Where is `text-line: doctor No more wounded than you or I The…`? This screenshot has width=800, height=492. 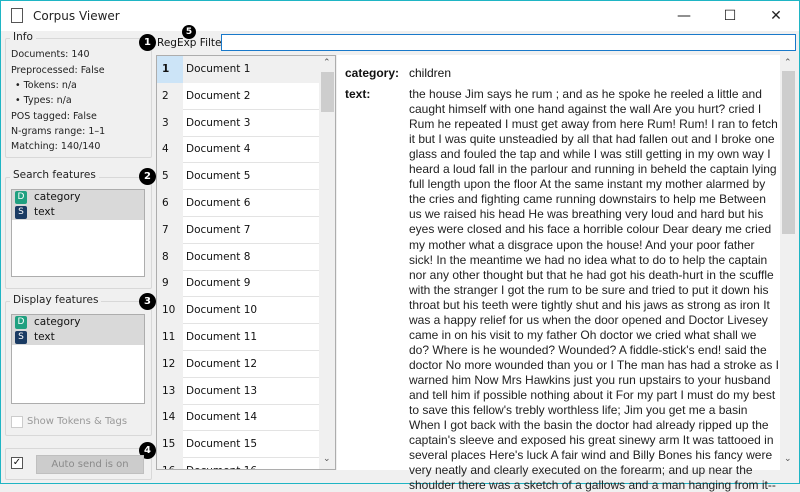
text-line: doctor No more wounded than you or I The… is located at coordinates (594, 364).